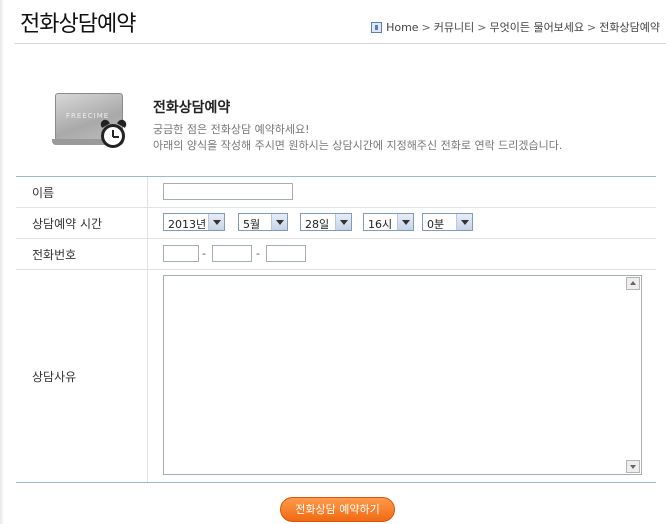  Describe the element at coordinates (54, 377) in the screenshot. I see `reason-label: 상담사유` at that location.